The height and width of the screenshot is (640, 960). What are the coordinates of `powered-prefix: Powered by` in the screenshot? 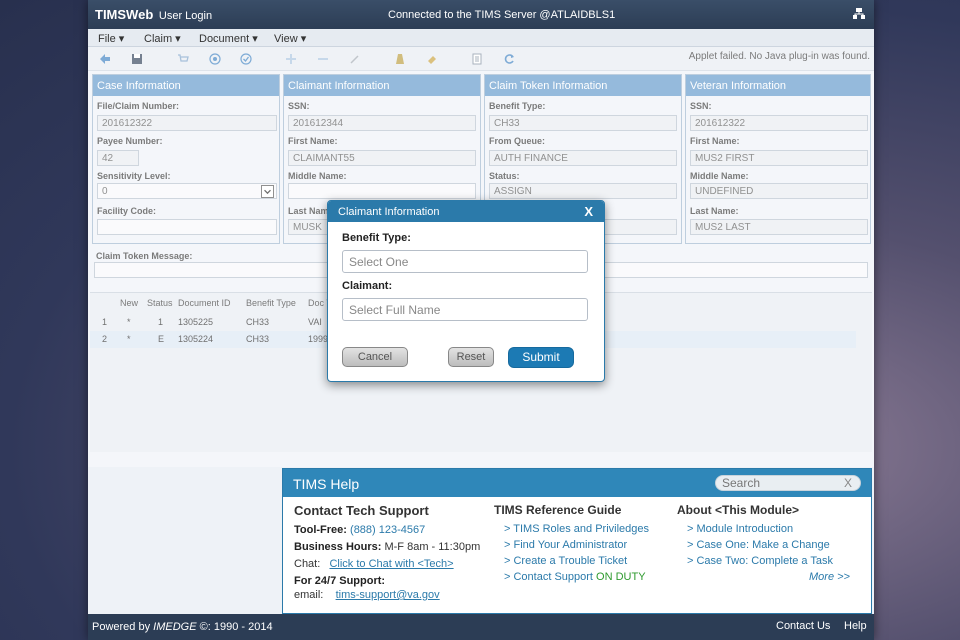 It's located at (121, 627).